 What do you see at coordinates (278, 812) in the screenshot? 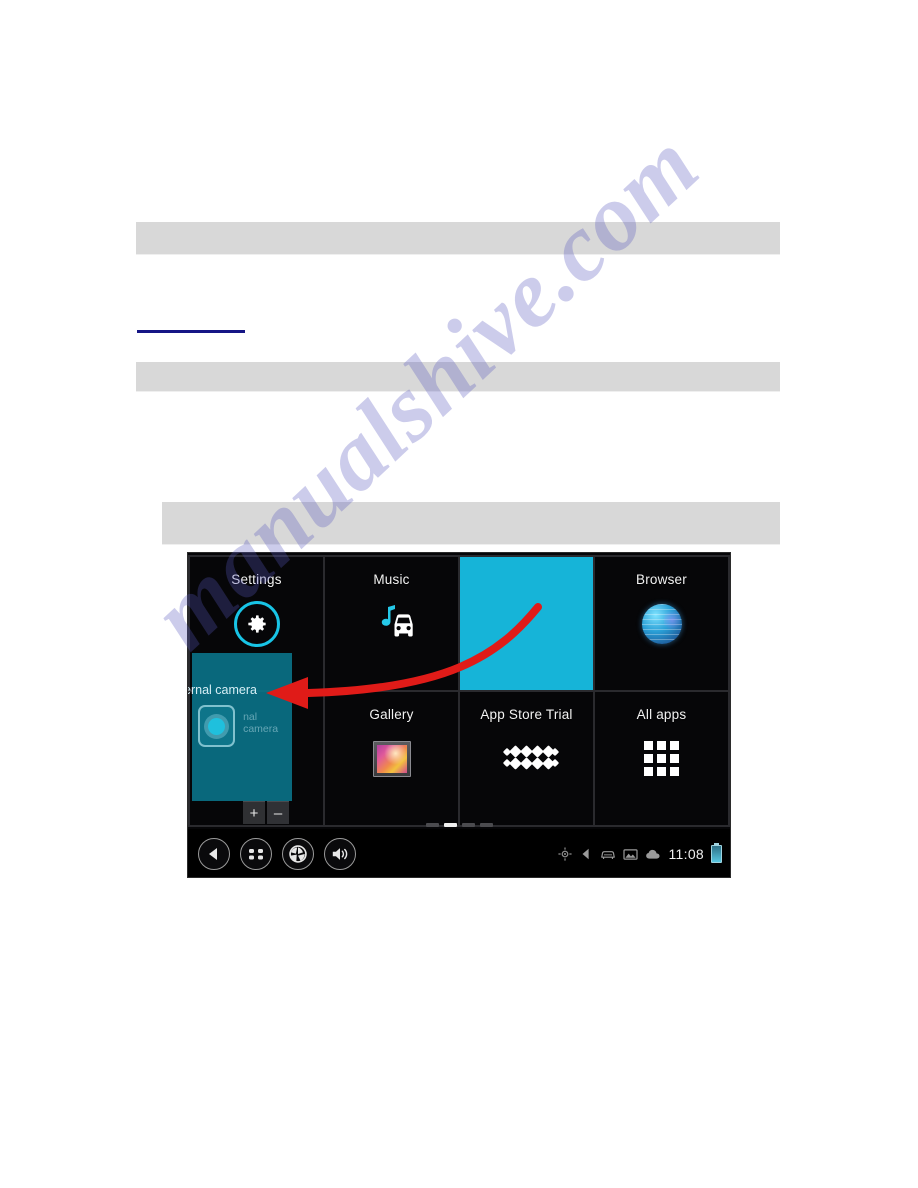
I see `remove-button: –` at bounding box center [278, 812].